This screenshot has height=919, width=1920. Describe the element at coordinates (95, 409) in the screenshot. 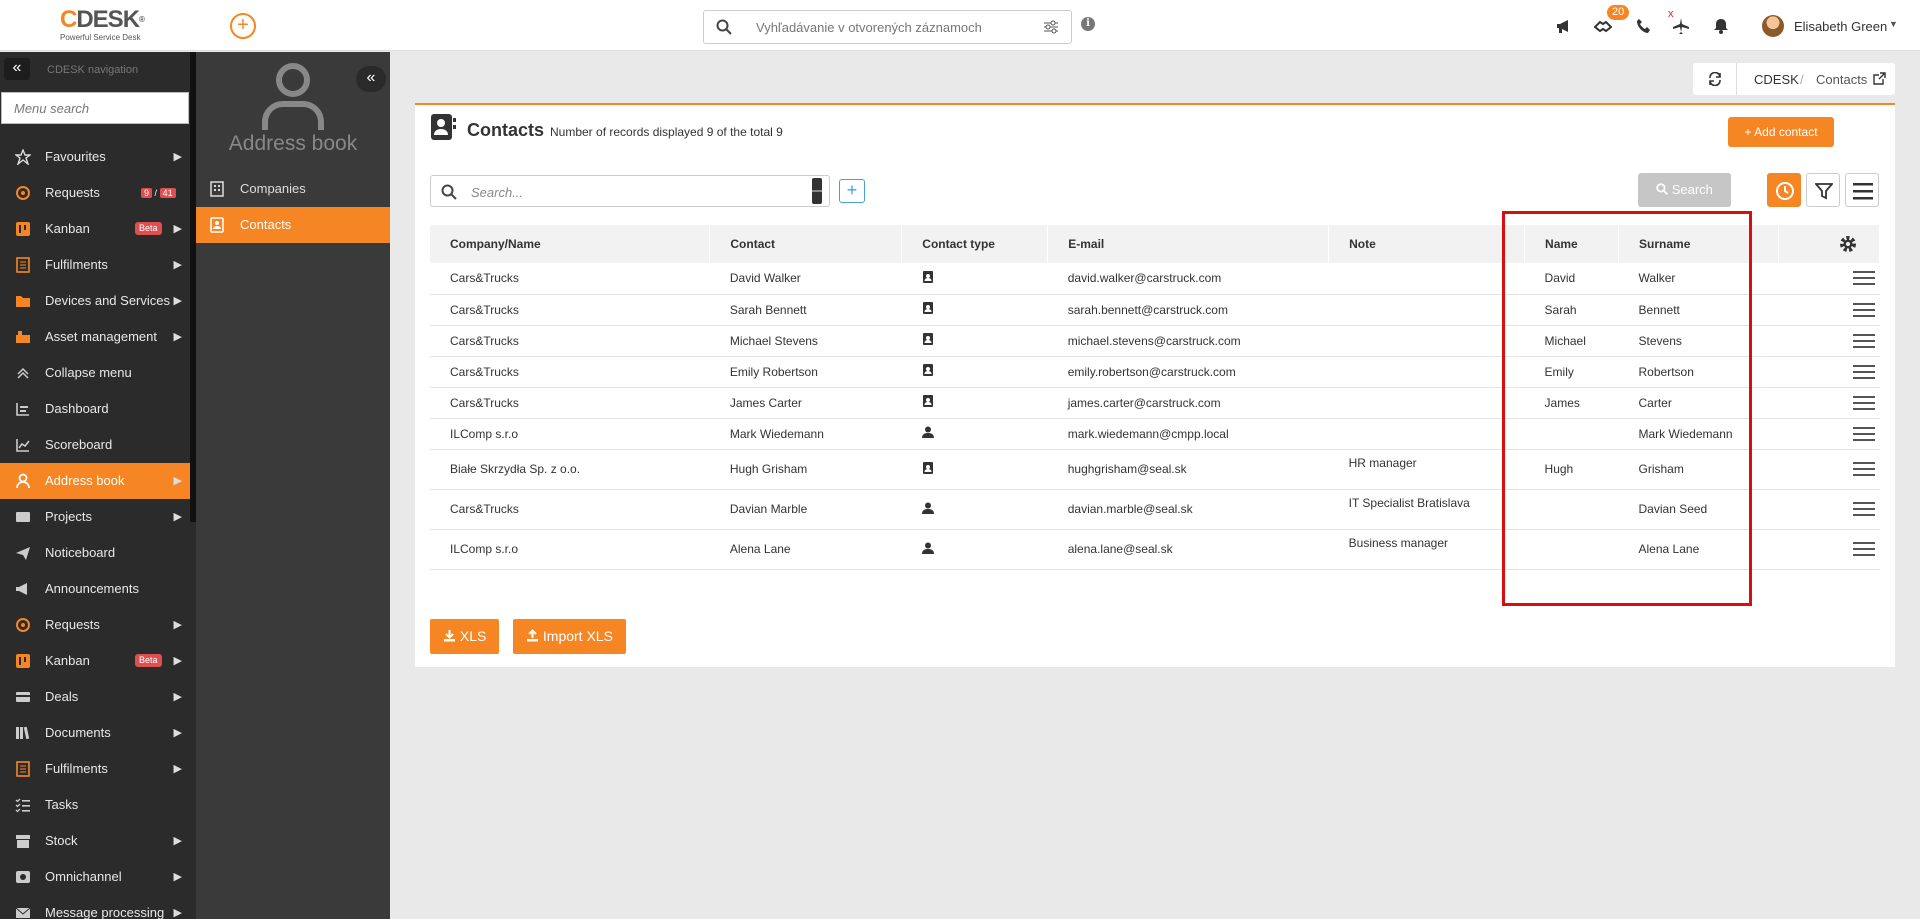

I see `nav-item-dashboard: Dashboard` at that location.